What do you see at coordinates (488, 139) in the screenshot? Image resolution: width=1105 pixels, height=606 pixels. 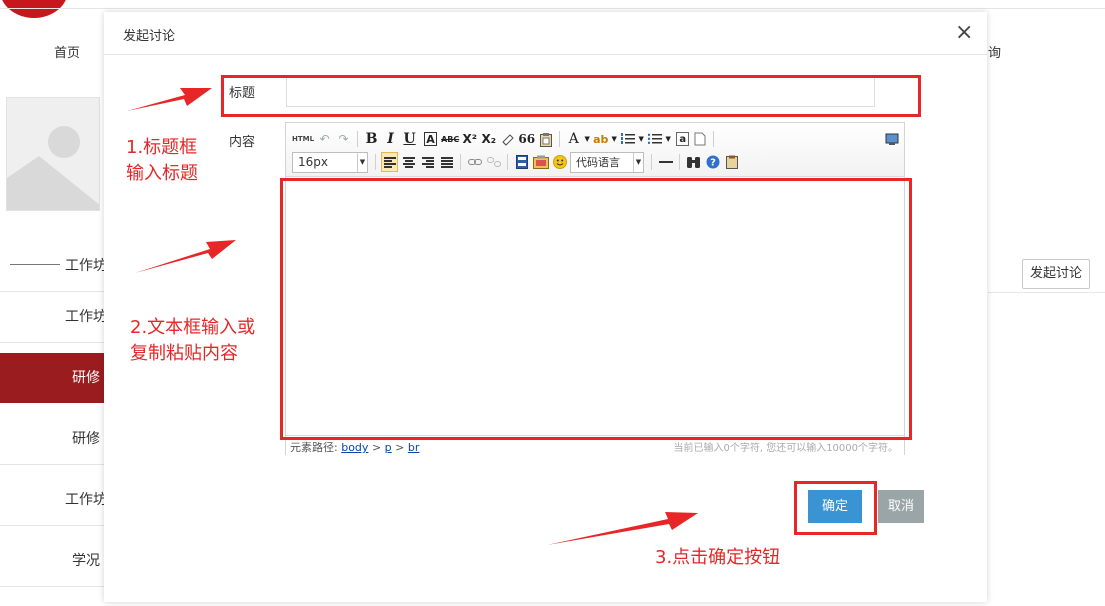 I see `subscript-button: X₂` at bounding box center [488, 139].